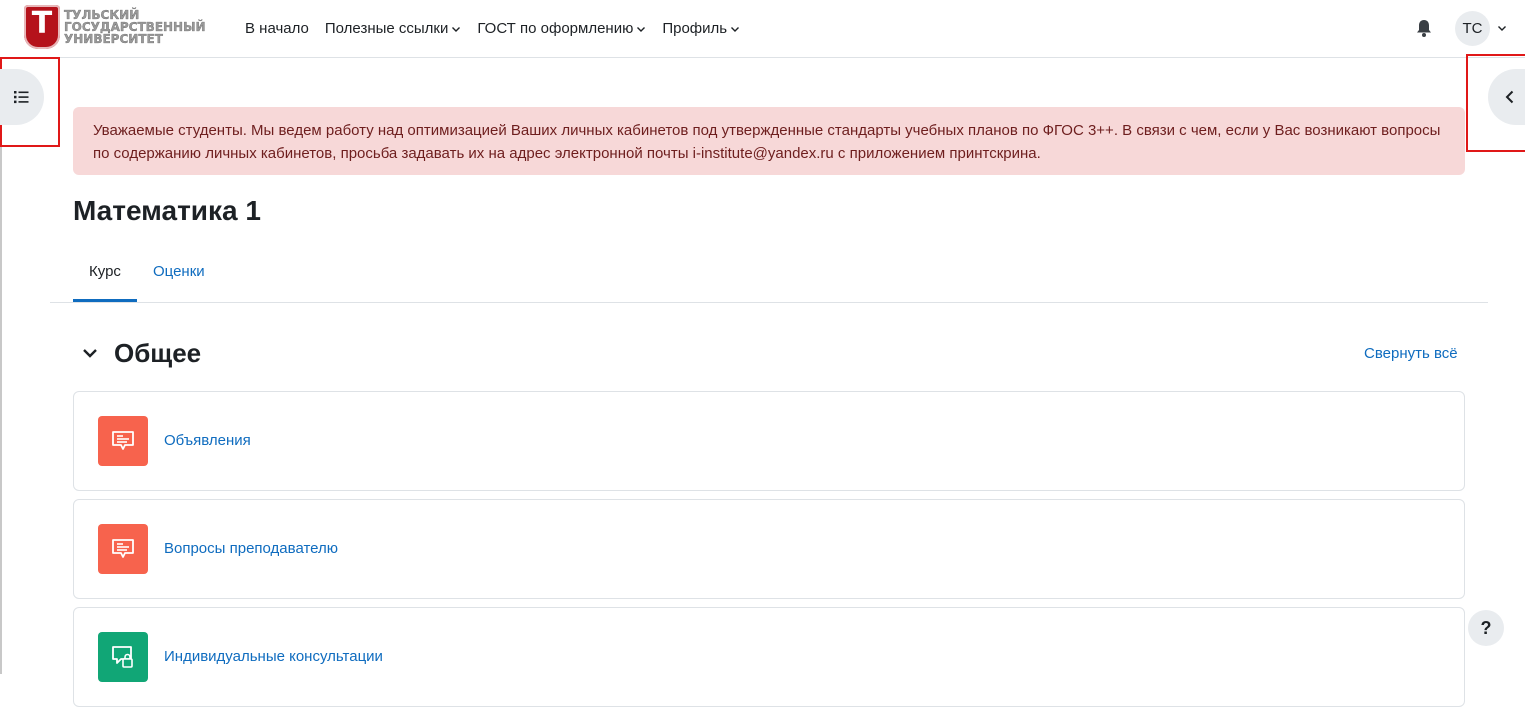 This screenshot has width=1525, height=707. What do you see at coordinates (695, 28) in the screenshot?
I see `nav-item-label: Профиль` at bounding box center [695, 28].